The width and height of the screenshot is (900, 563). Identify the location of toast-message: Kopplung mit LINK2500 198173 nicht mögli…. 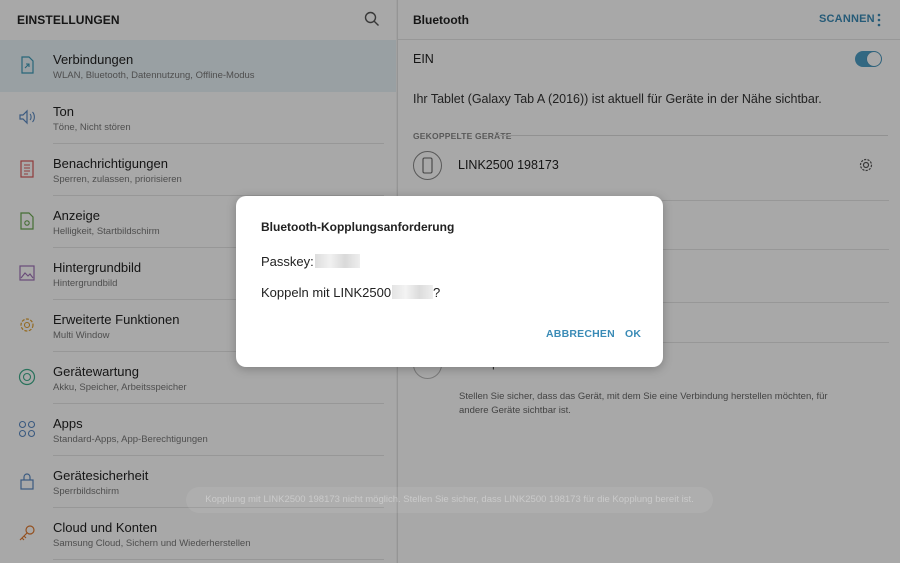
(449, 500).